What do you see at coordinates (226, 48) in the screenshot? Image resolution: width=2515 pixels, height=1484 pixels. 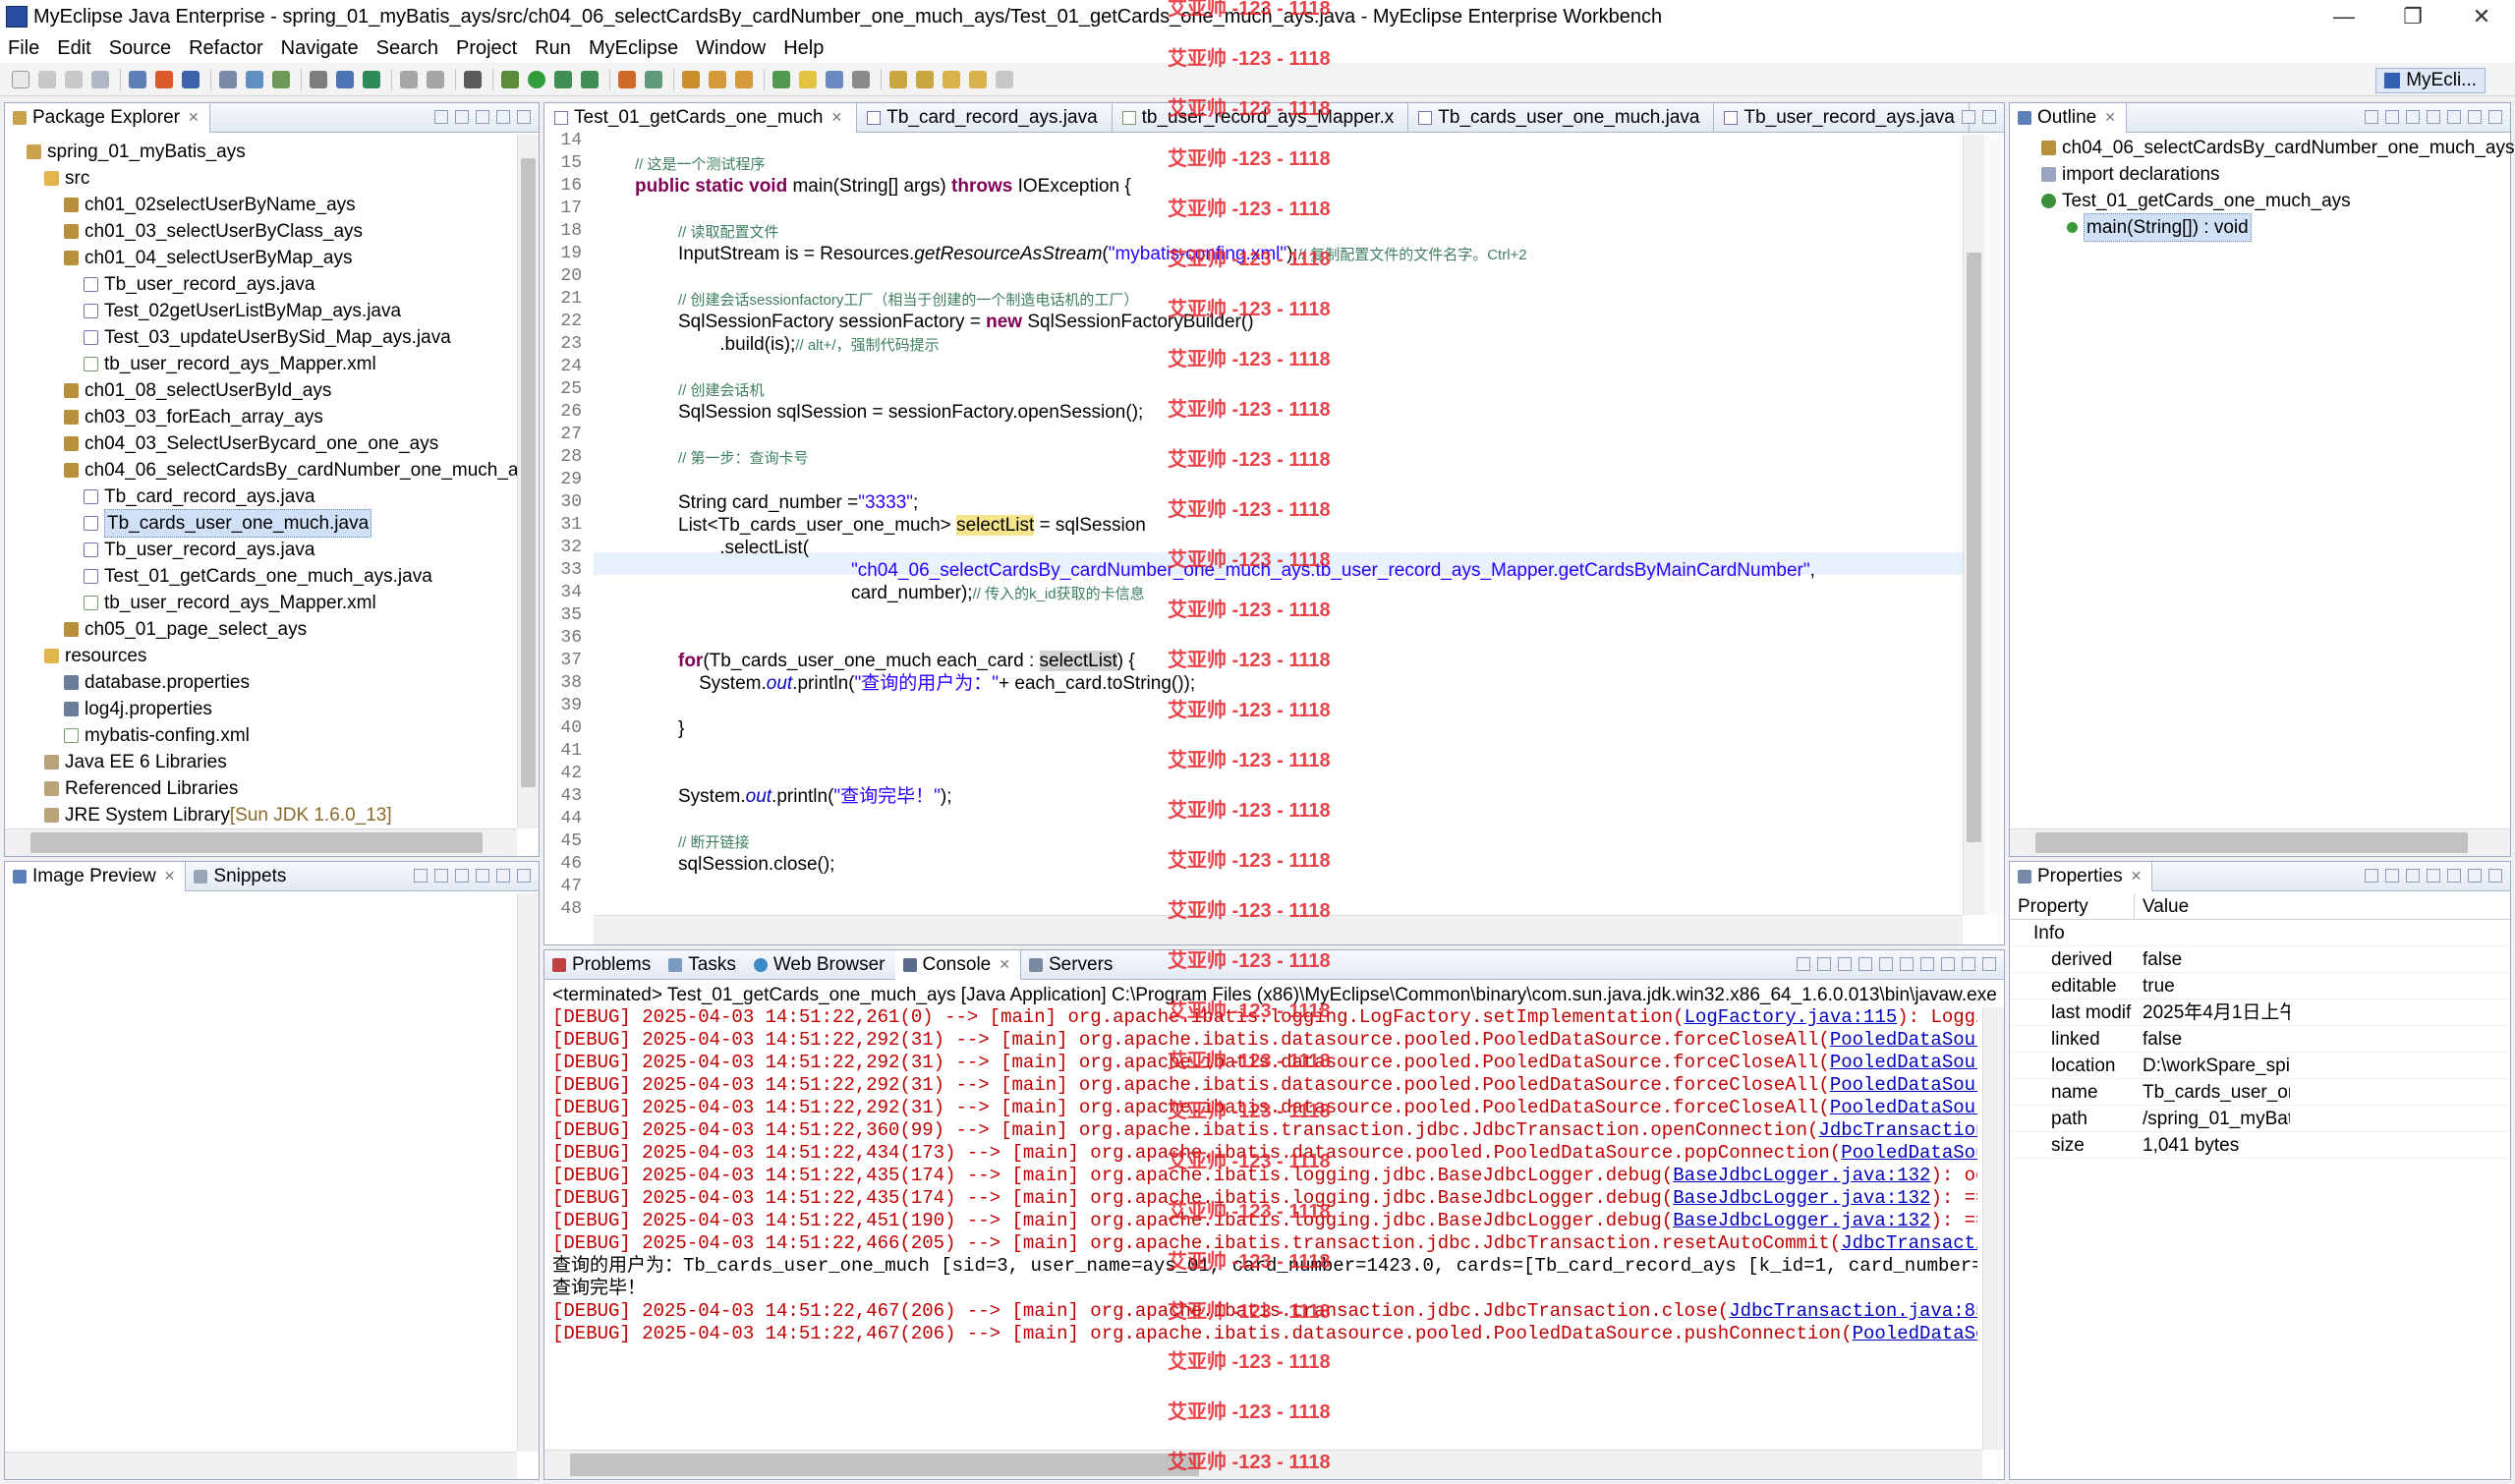 I see `menu-refactor: Refactor` at bounding box center [226, 48].